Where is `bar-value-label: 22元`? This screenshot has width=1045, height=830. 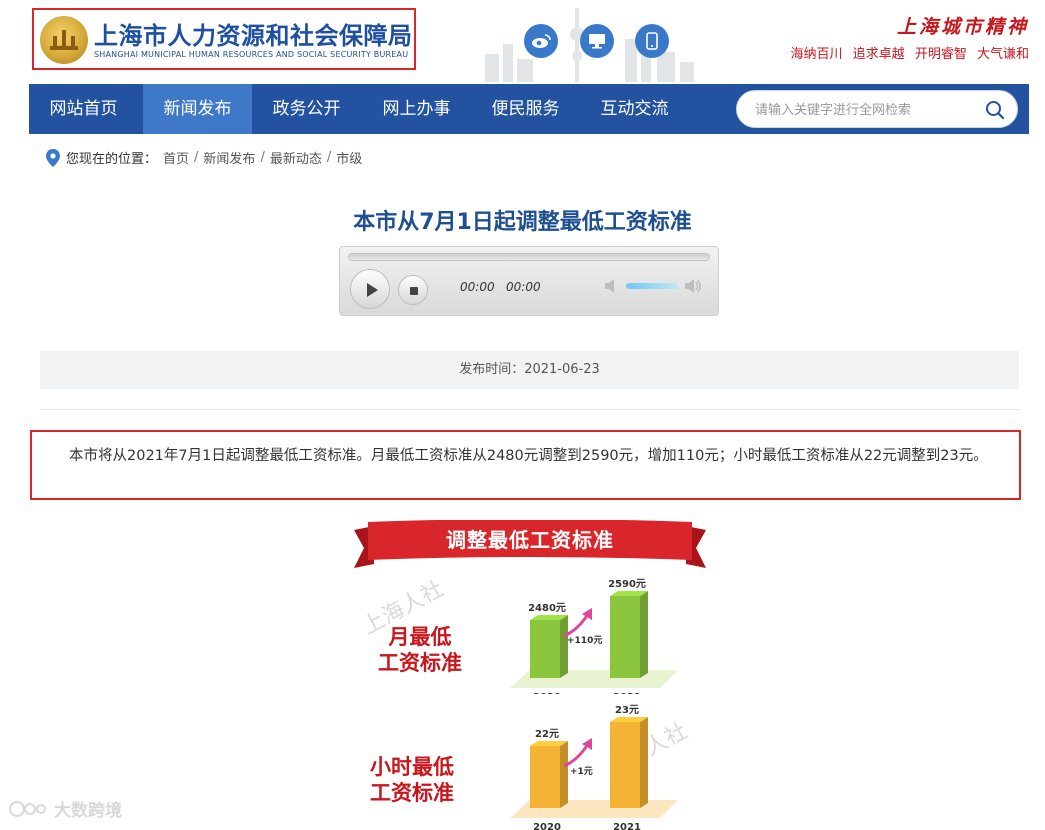 bar-value-label: 22元 is located at coordinates (547, 734).